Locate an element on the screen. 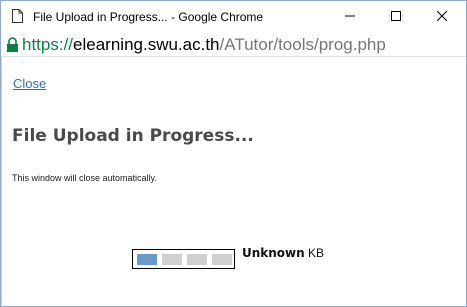 This screenshot has width=467, height=307. url-protocol: https:// is located at coordinates (48, 44).